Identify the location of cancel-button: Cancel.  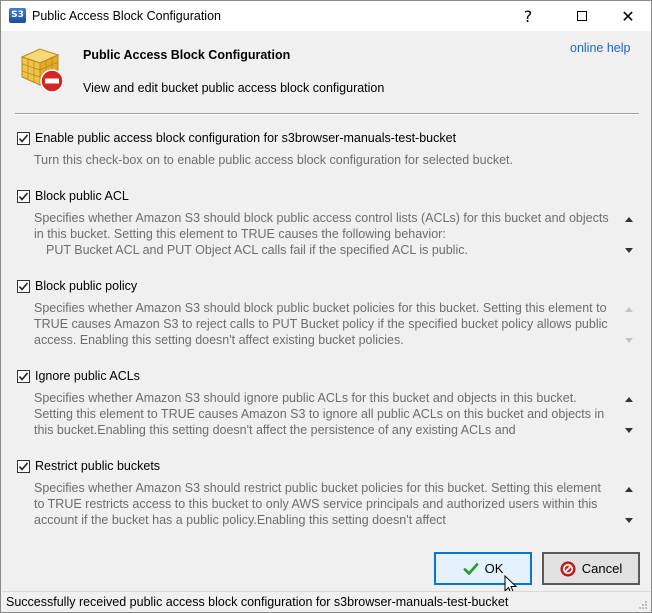
(591, 568).